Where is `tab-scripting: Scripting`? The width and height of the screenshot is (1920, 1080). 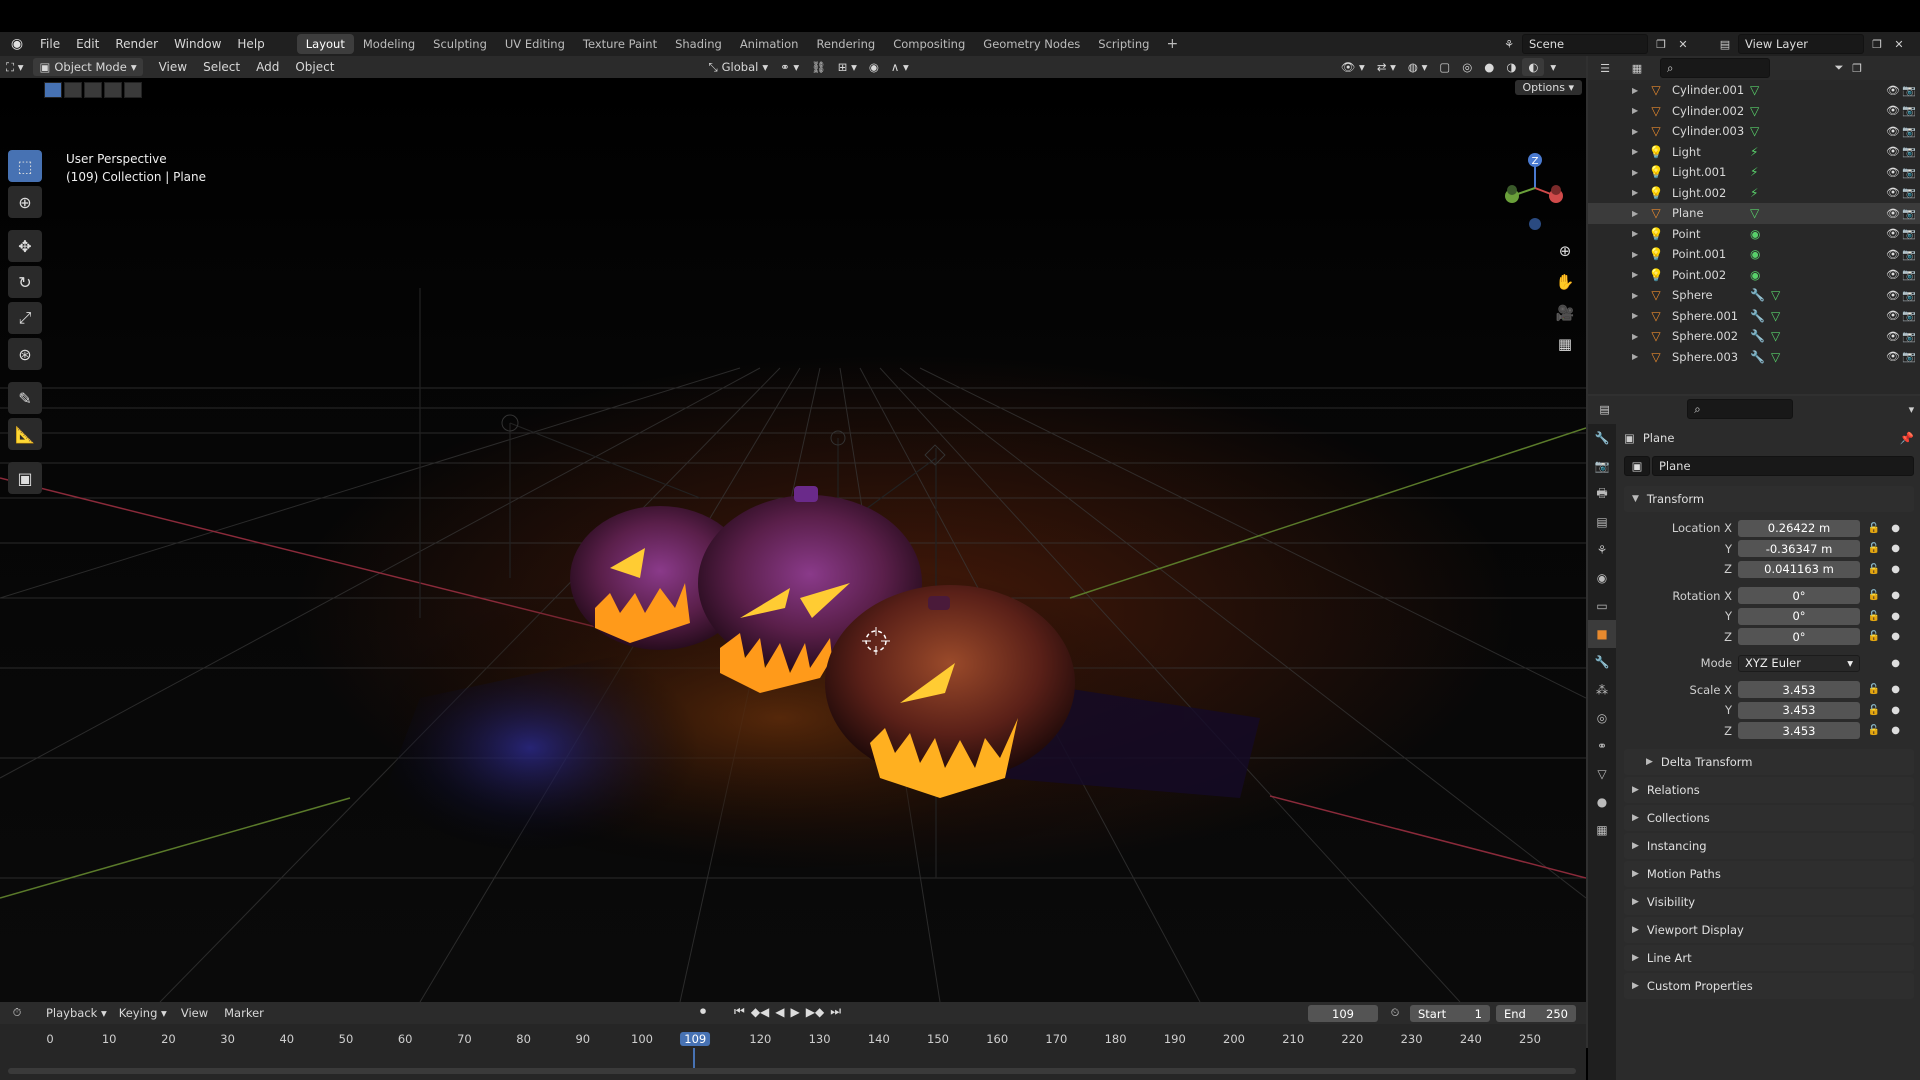 tab-scripting: Scripting is located at coordinates (1123, 44).